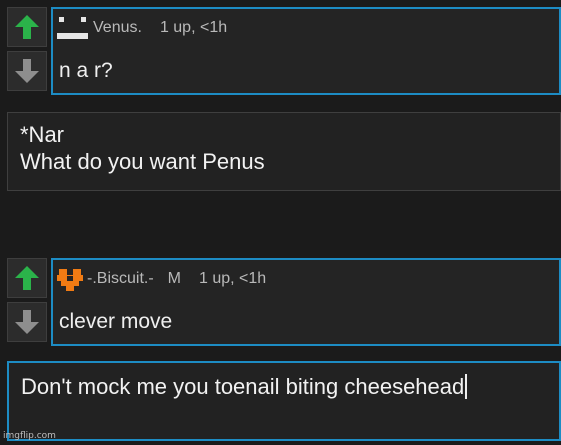  I want to click on reply-line: What do you want Penus, so click(142, 161).